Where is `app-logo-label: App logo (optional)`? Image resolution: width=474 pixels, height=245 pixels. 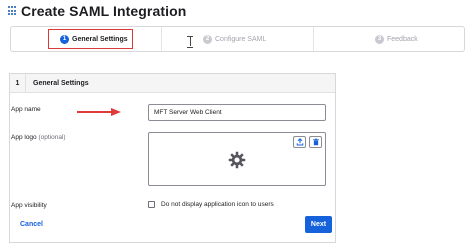
app-logo-label: App logo (optional) is located at coordinates (38, 137).